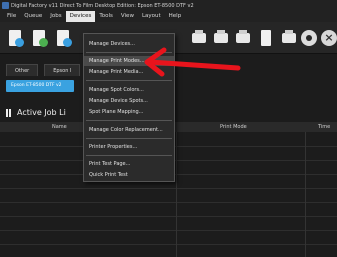  I want to click on menu-tools: Tools, so click(106, 16).